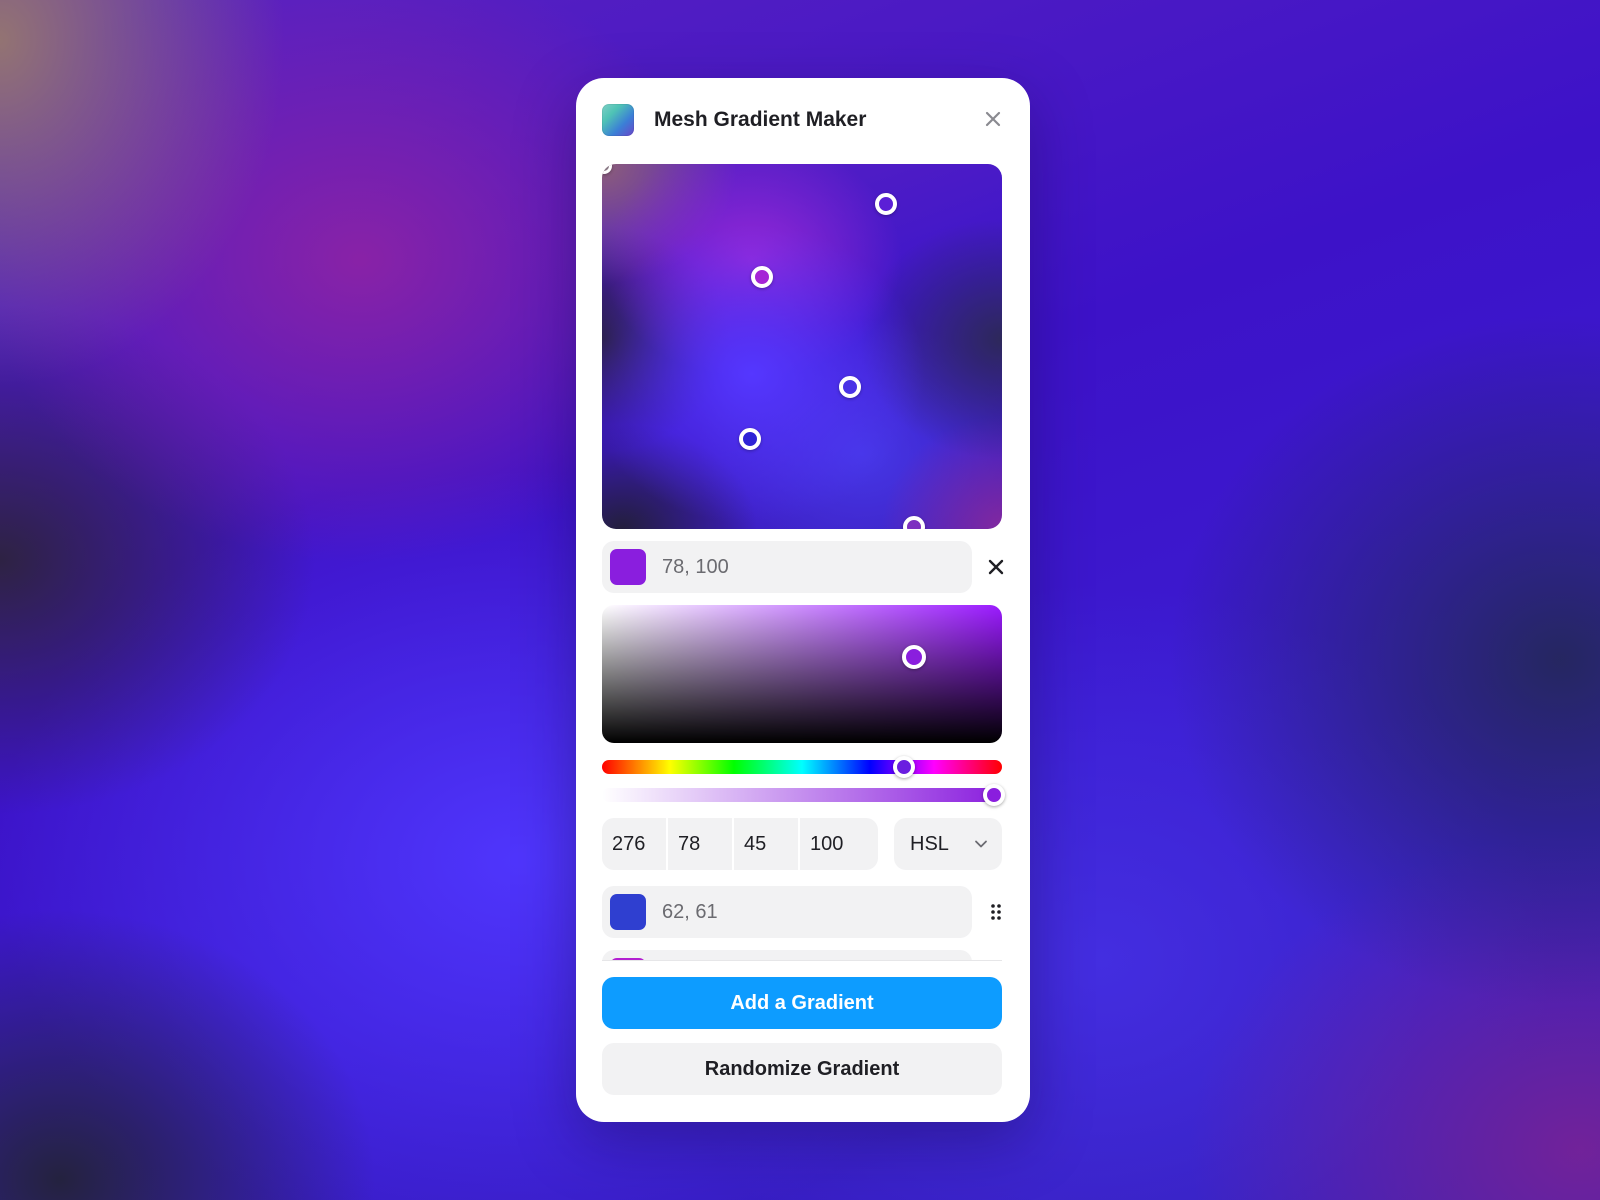 The width and height of the screenshot is (1600, 1200). Describe the element at coordinates (802, 767) in the screenshot. I see `hue-slider` at that location.